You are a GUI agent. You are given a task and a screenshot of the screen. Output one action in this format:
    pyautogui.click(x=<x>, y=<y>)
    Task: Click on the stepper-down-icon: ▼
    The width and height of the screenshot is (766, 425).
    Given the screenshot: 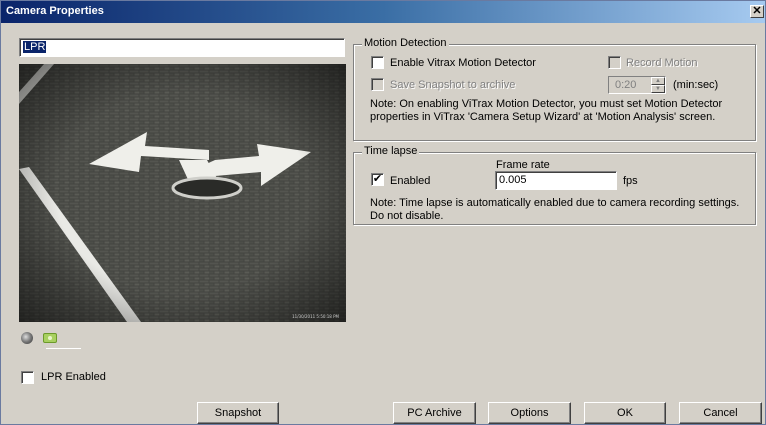 What is the action you would take?
    pyautogui.click(x=658, y=89)
    